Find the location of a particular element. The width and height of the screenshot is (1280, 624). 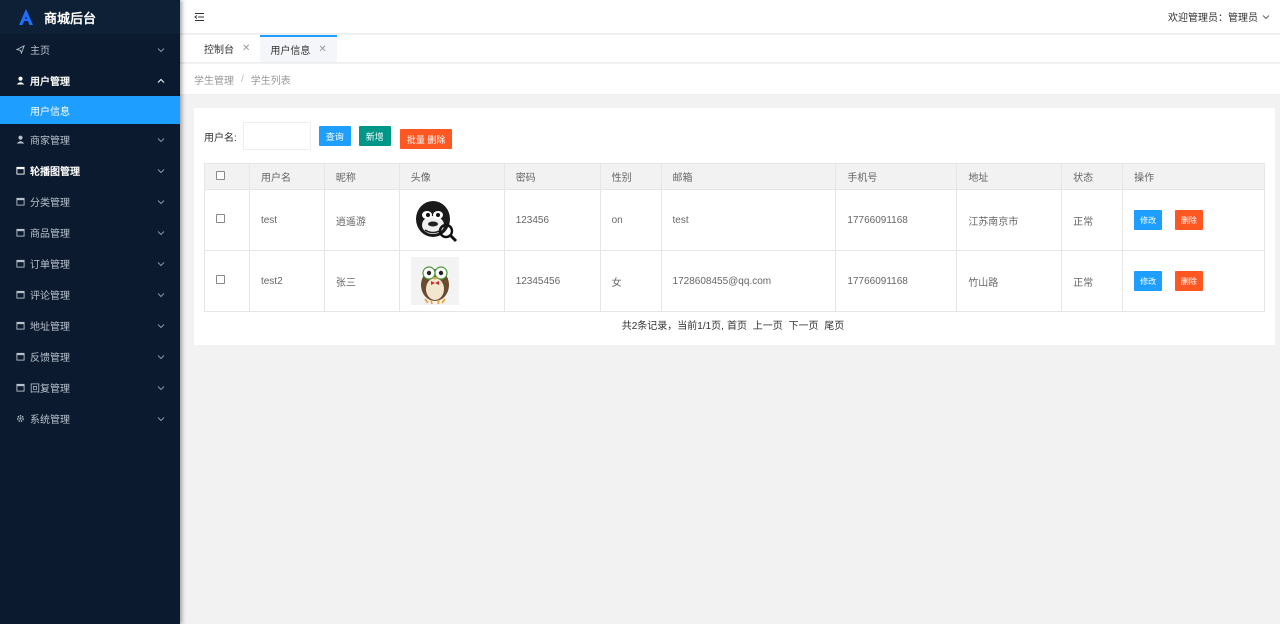

cell-gender: 女 is located at coordinates (630, 281).